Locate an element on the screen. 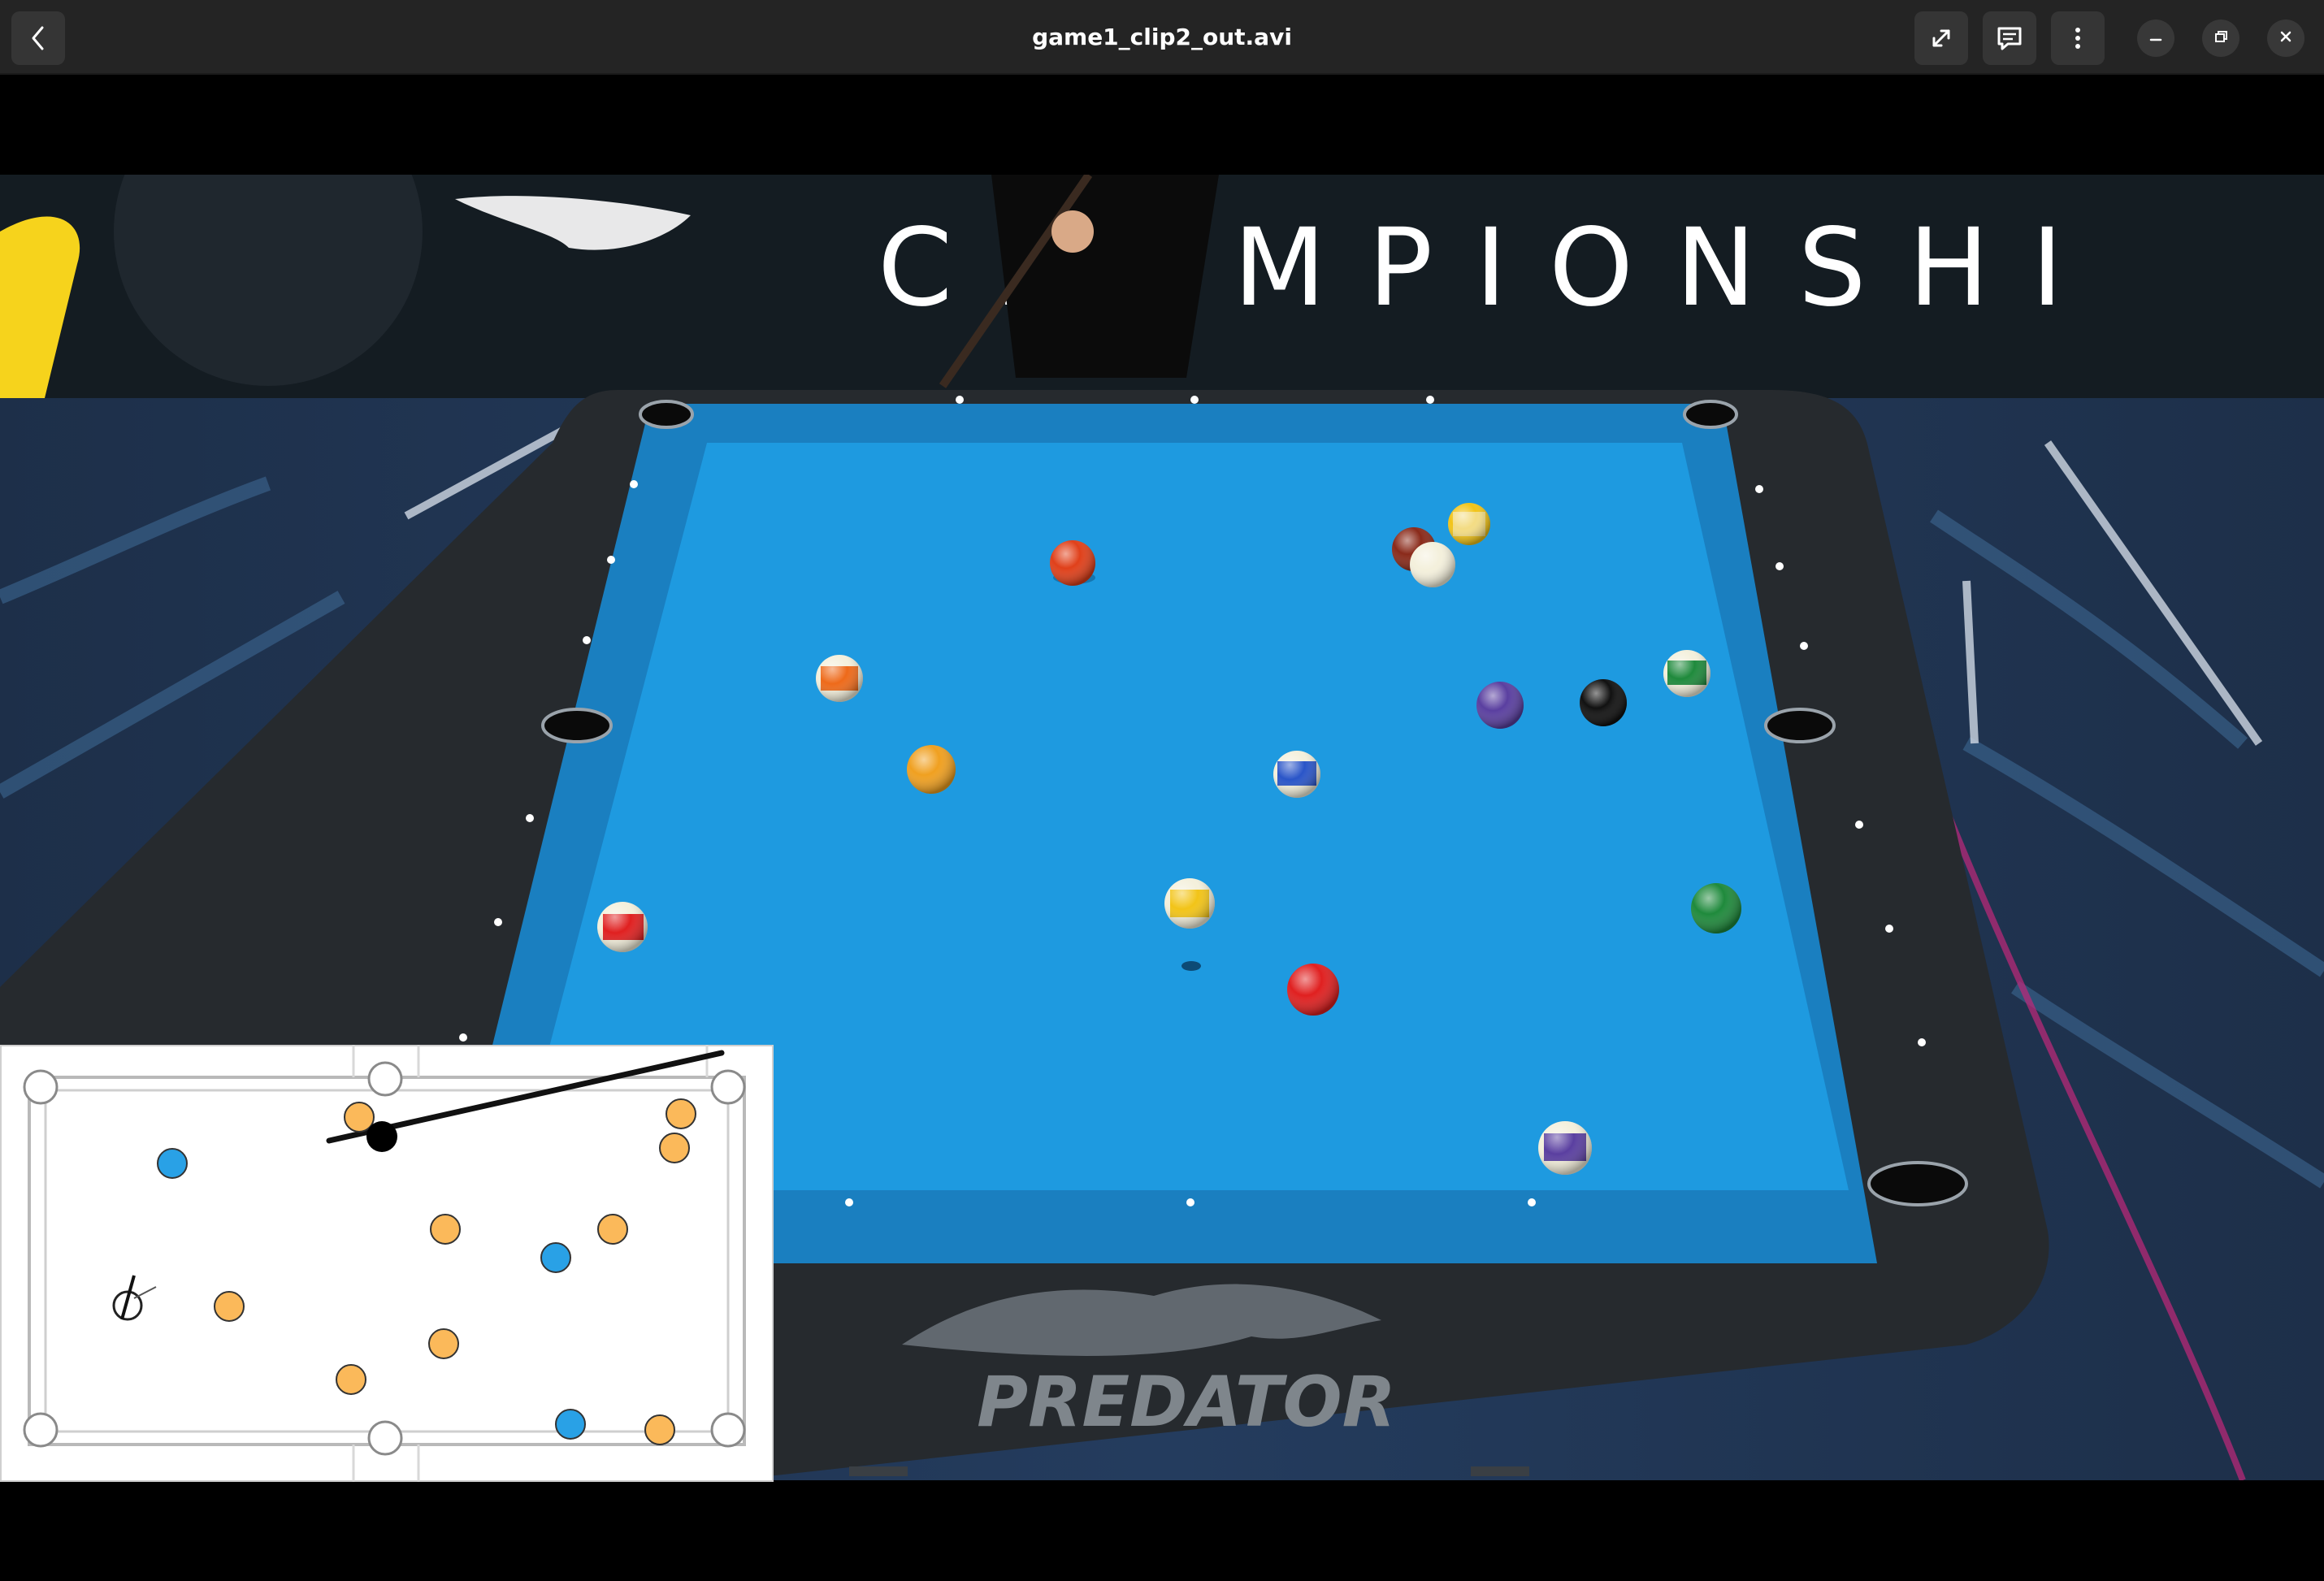 Image resolution: width=2324 pixels, height=1581 pixels. expand-icon is located at coordinates (1941, 38).